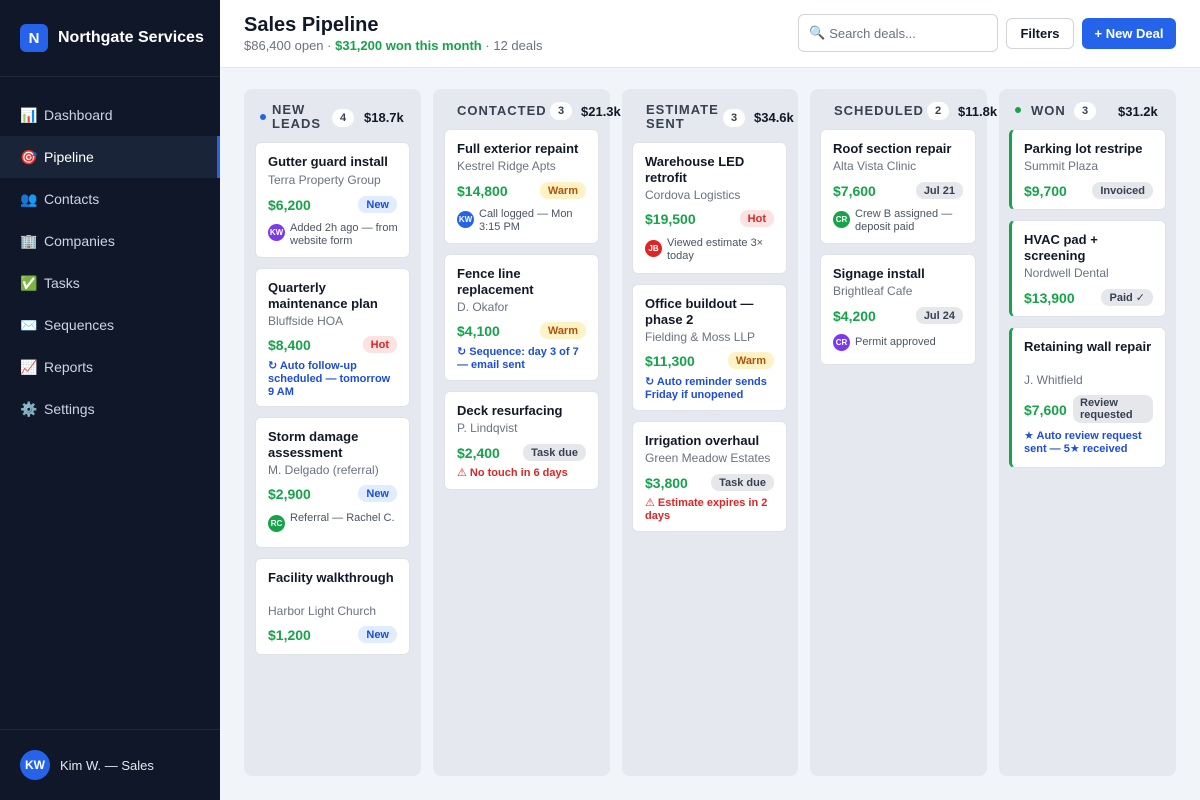  Describe the element at coordinates (306, 321) in the screenshot. I see `deal-client: Bluffside HOA` at that location.